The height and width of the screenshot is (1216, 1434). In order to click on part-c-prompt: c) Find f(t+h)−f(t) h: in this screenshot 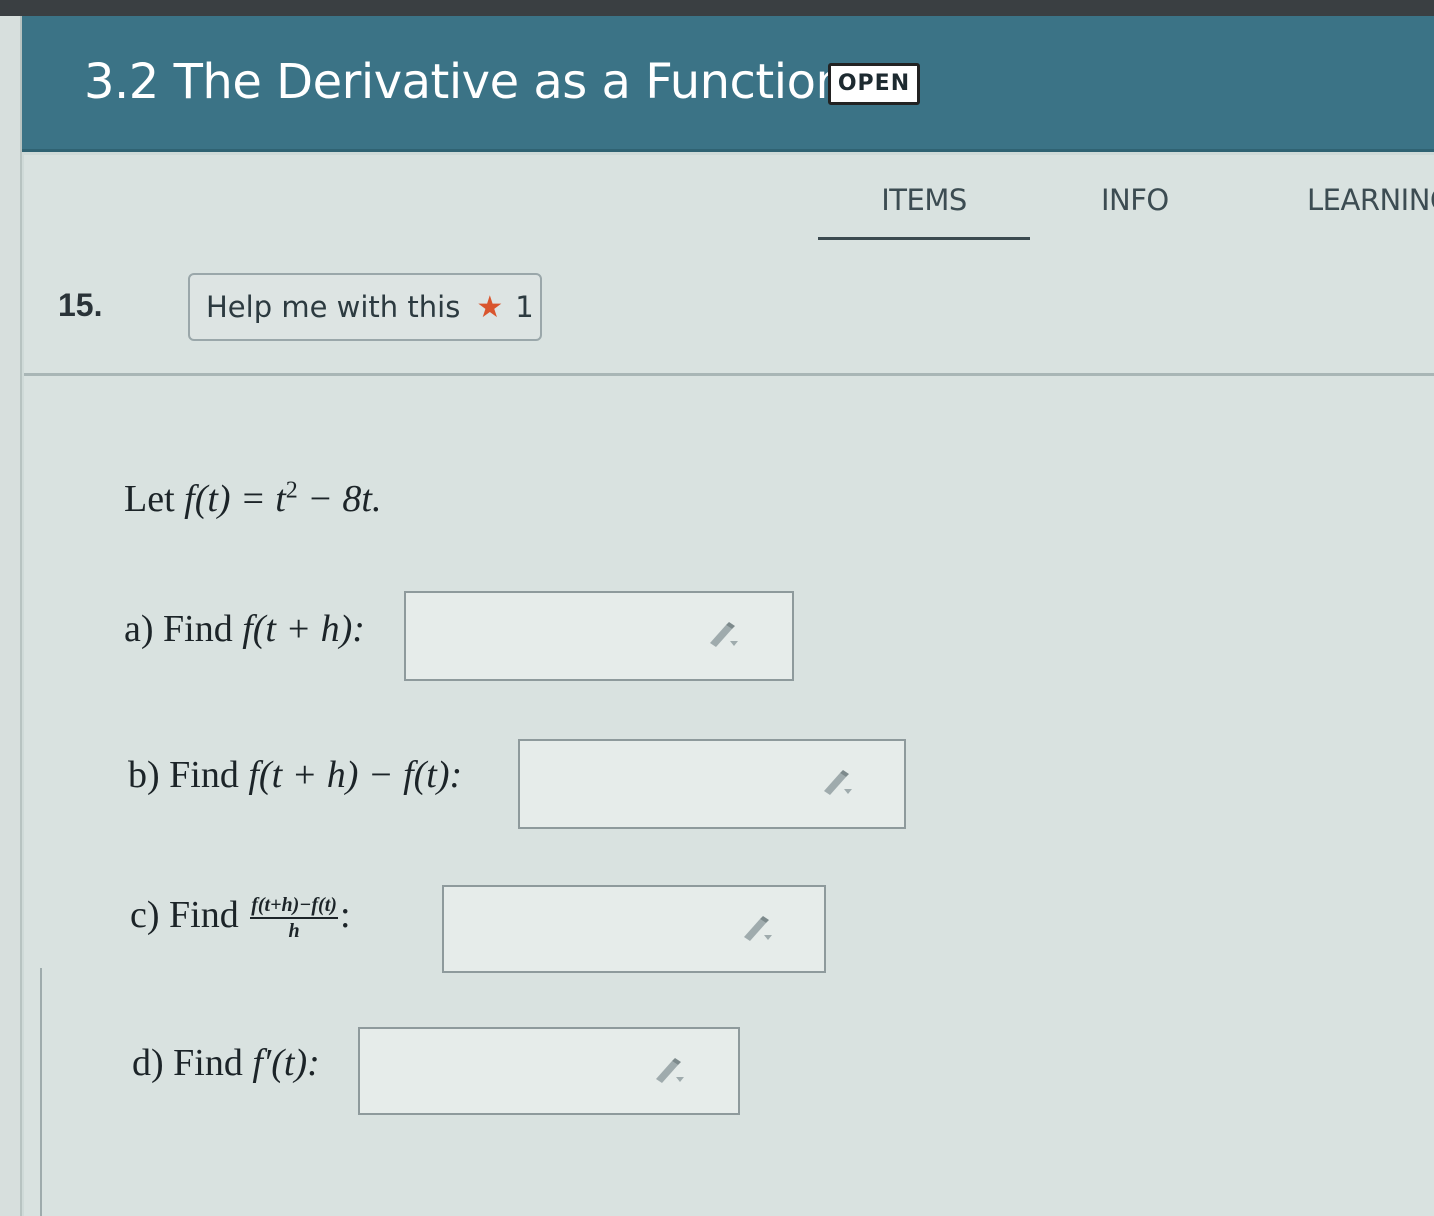, I will do `click(240, 917)`.